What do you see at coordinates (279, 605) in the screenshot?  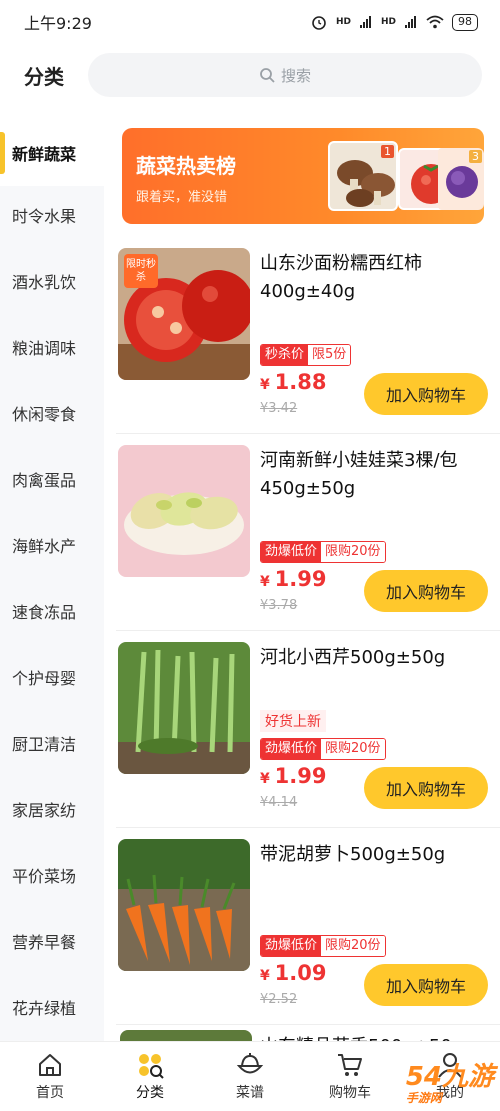 I see `original-price: ¥3.78` at bounding box center [279, 605].